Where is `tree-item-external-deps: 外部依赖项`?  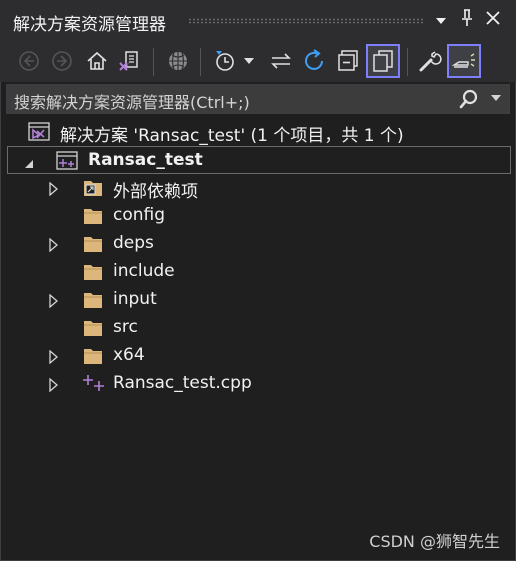 tree-item-external-deps: 外部依赖项 is located at coordinates (258, 188).